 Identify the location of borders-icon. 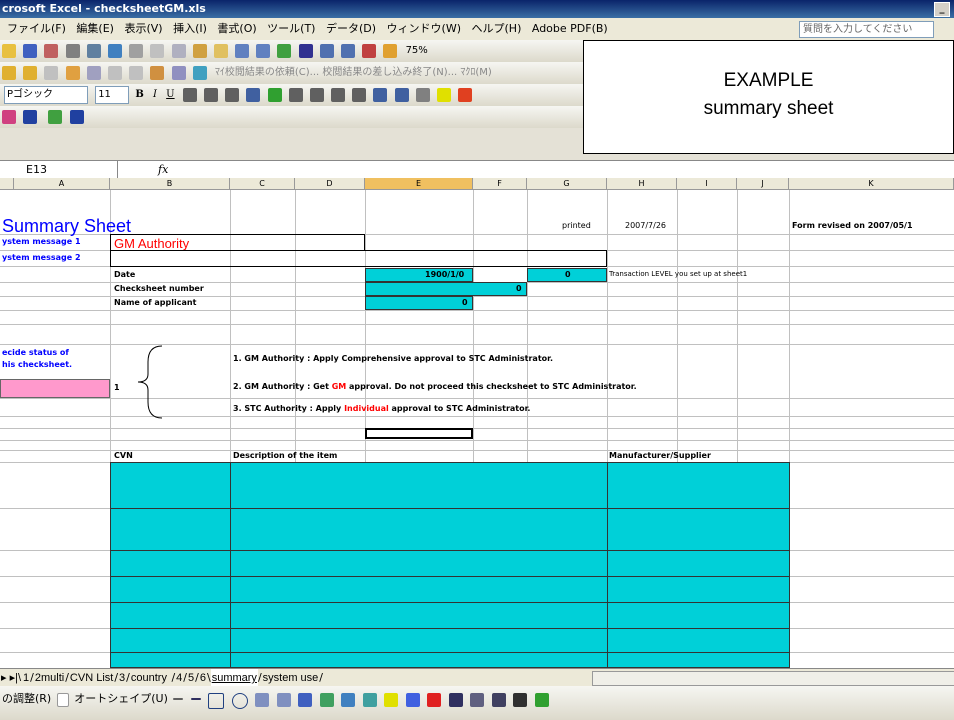
(422, 95).